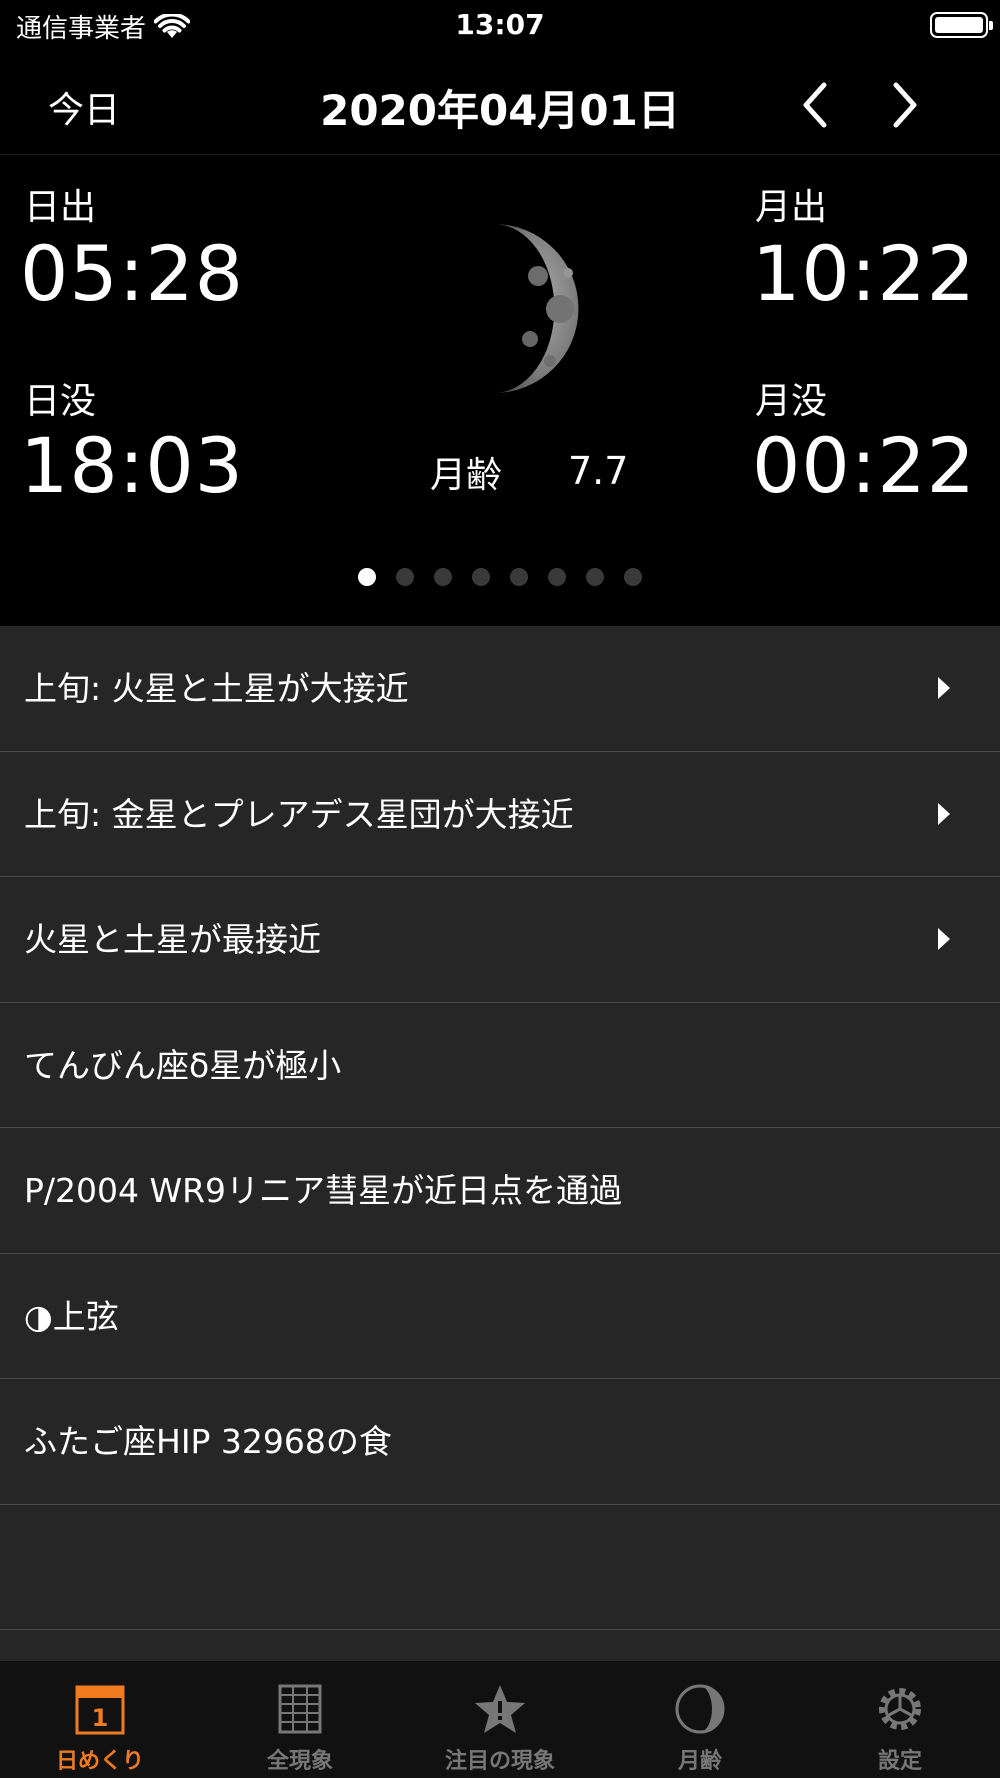 This screenshot has width=1000, height=1778. Describe the element at coordinates (815, 105) in the screenshot. I see `chevron-left-icon` at that location.